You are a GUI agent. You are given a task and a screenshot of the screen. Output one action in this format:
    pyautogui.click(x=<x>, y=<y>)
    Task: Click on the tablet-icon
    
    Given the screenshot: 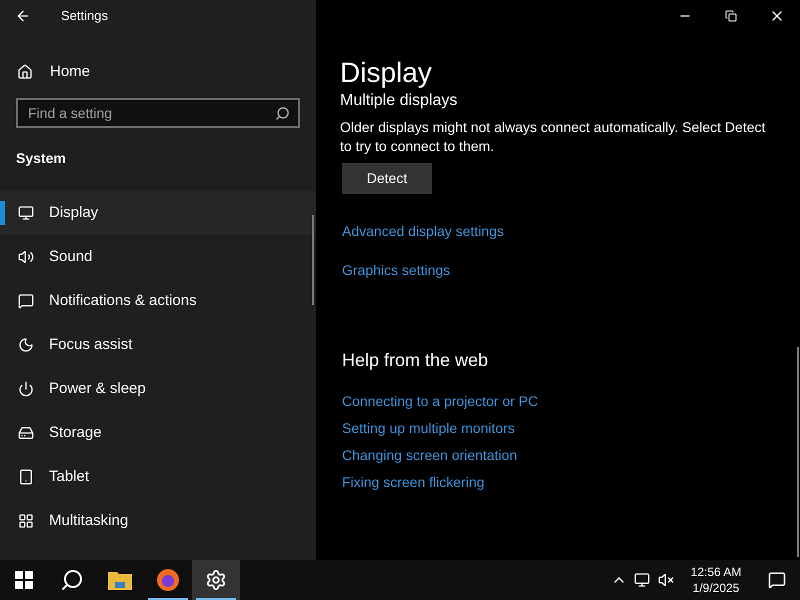 What is the action you would take?
    pyautogui.click(x=26, y=477)
    